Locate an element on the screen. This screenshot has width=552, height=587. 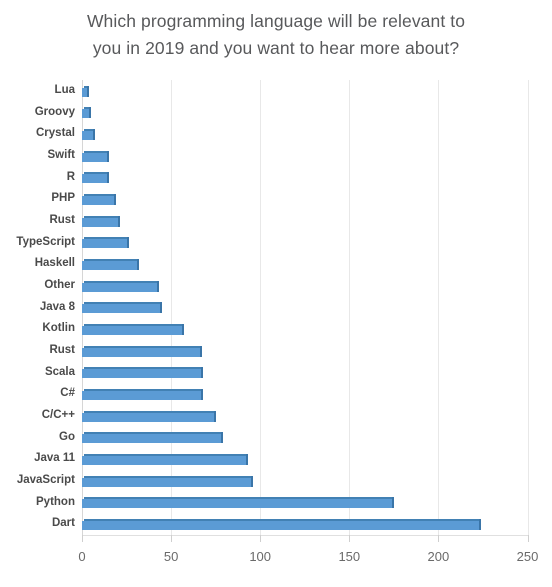
bar-row: Haskell is located at coordinates (276, 264).